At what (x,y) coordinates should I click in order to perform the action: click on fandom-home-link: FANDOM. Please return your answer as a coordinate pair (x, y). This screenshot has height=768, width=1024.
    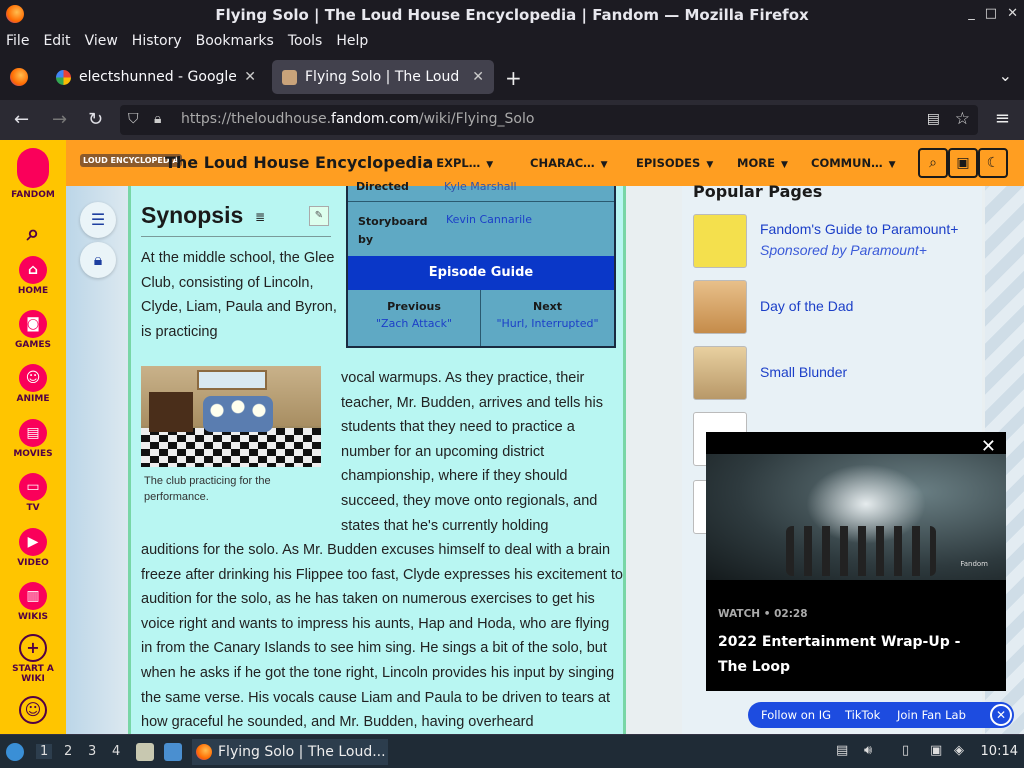
    Looking at the image, I should click on (33, 174).